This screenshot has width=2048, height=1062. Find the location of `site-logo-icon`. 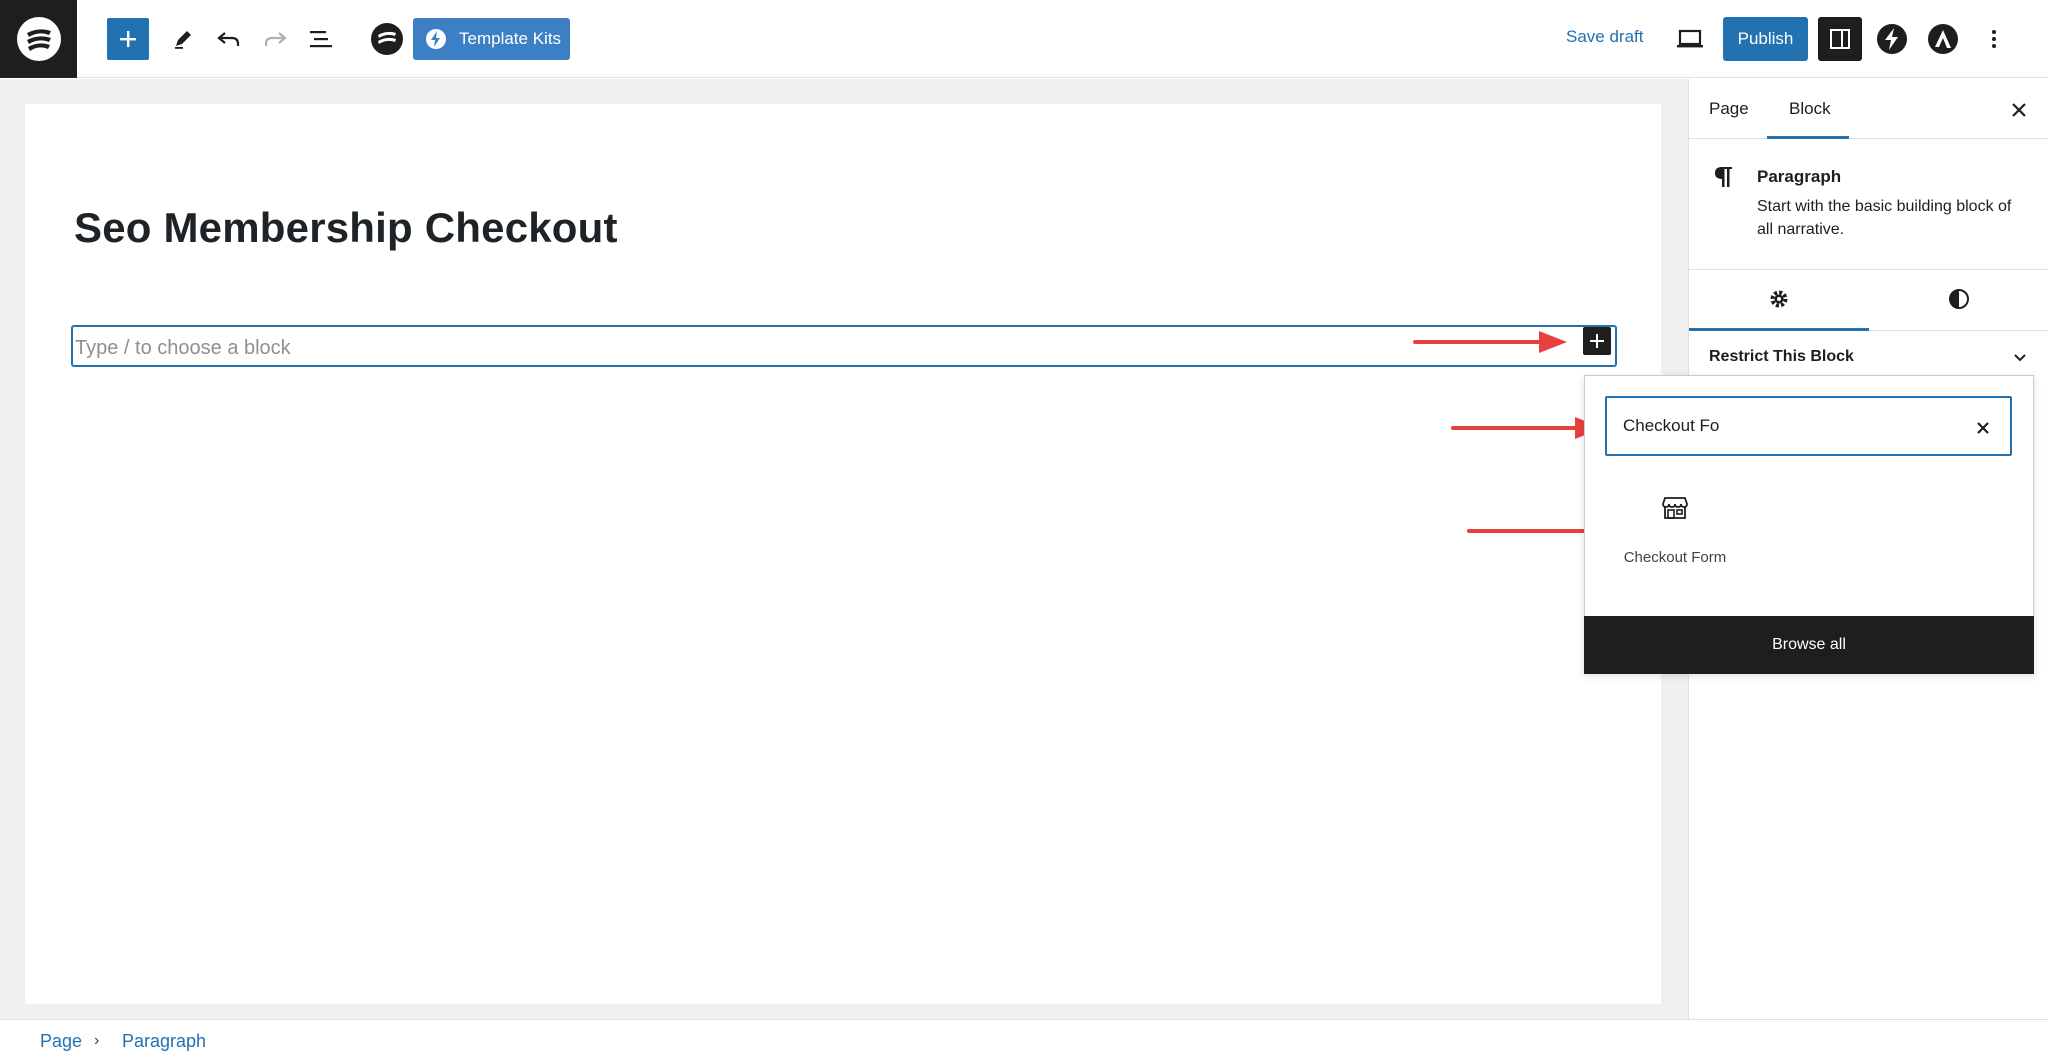

site-logo-icon is located at coordinates (38, 39).